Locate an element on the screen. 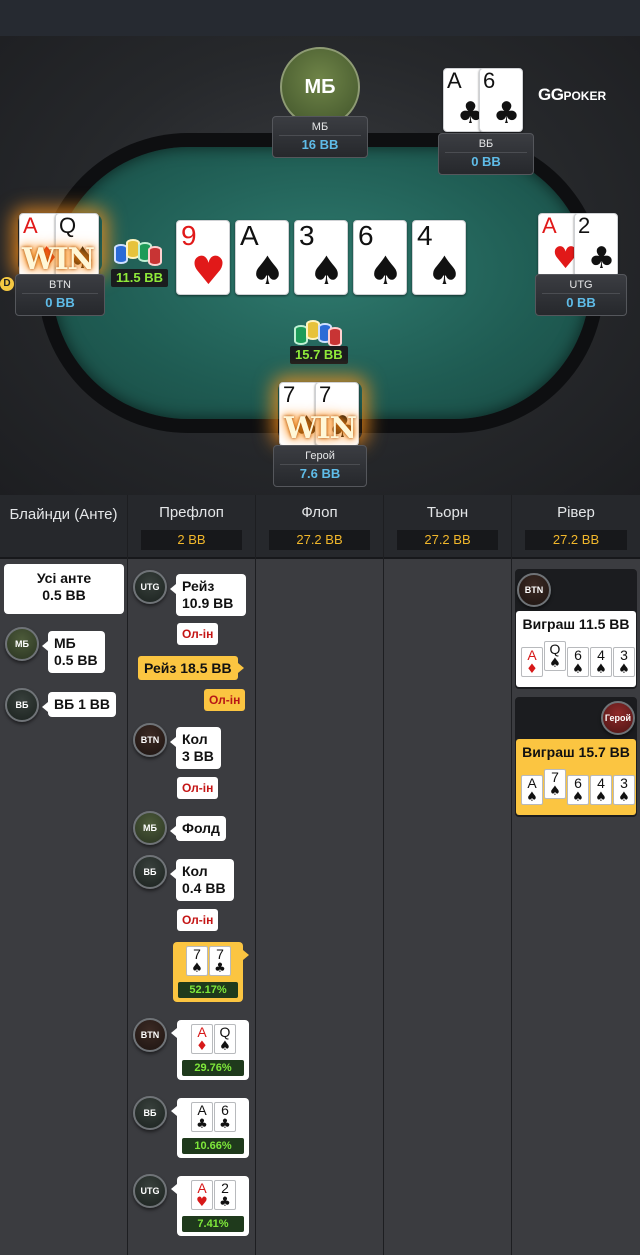  card-rank: 9 is located at coordinates (189, 235).